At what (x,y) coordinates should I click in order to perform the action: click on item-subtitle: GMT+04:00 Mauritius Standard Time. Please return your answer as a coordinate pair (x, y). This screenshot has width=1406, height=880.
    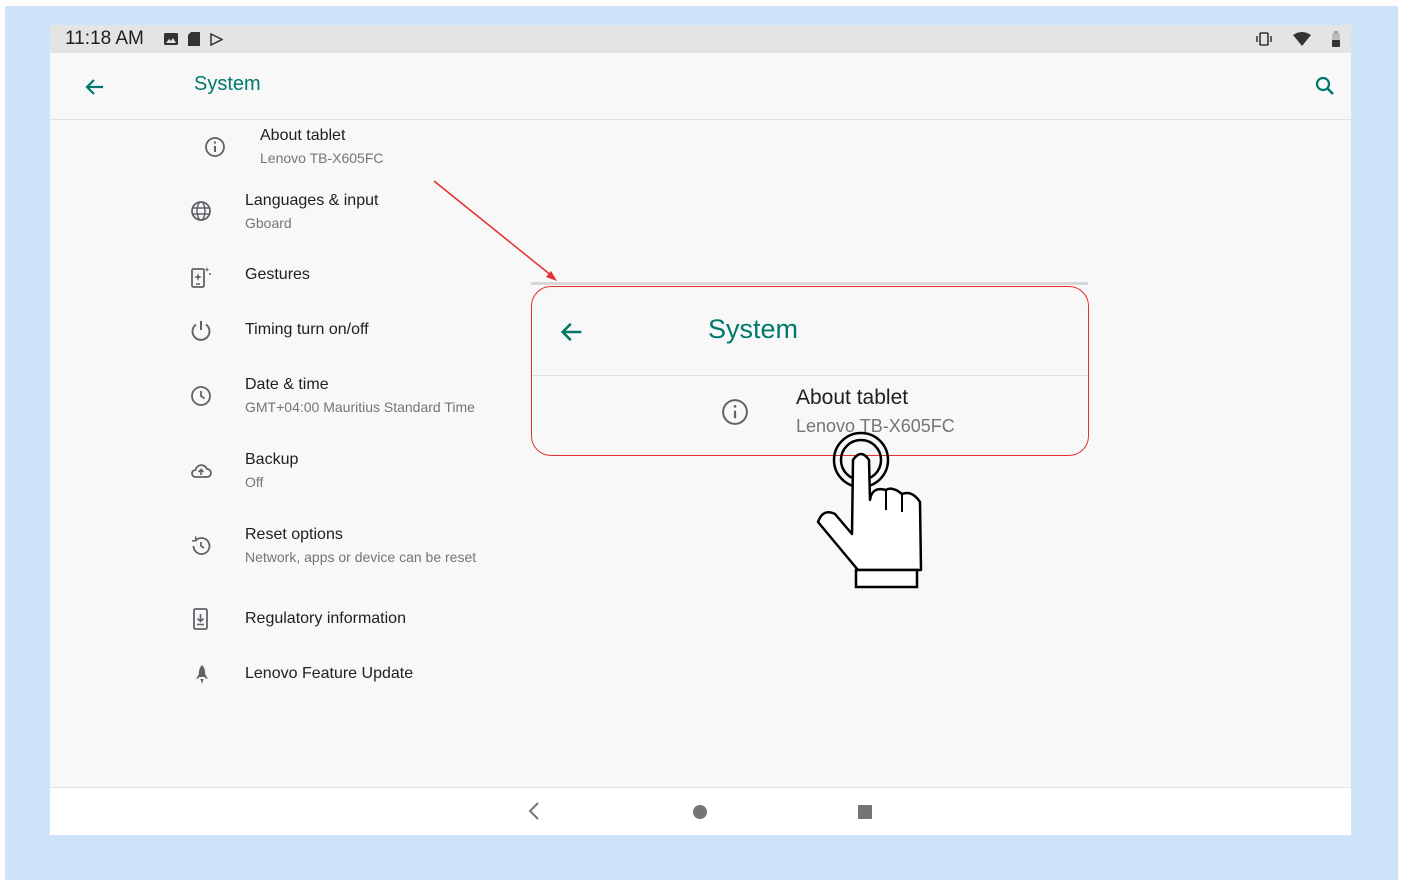
    Looking at the image, I should click on (360, 407).